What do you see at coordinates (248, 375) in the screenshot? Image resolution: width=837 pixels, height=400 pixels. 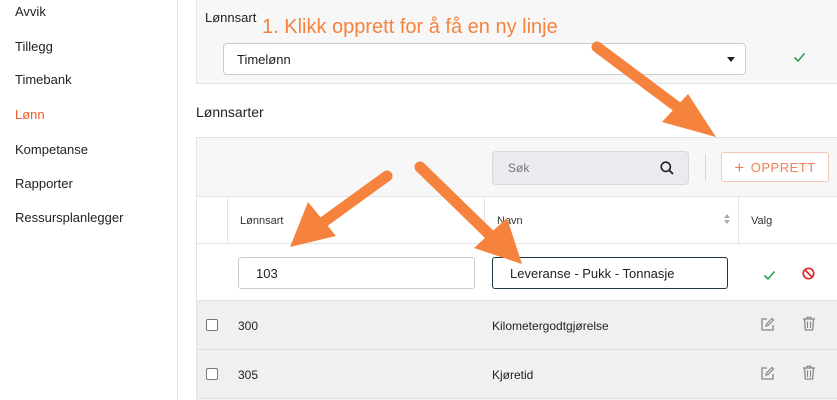 I see `row-lonnsart: 305` at bounding box center [248, 375].